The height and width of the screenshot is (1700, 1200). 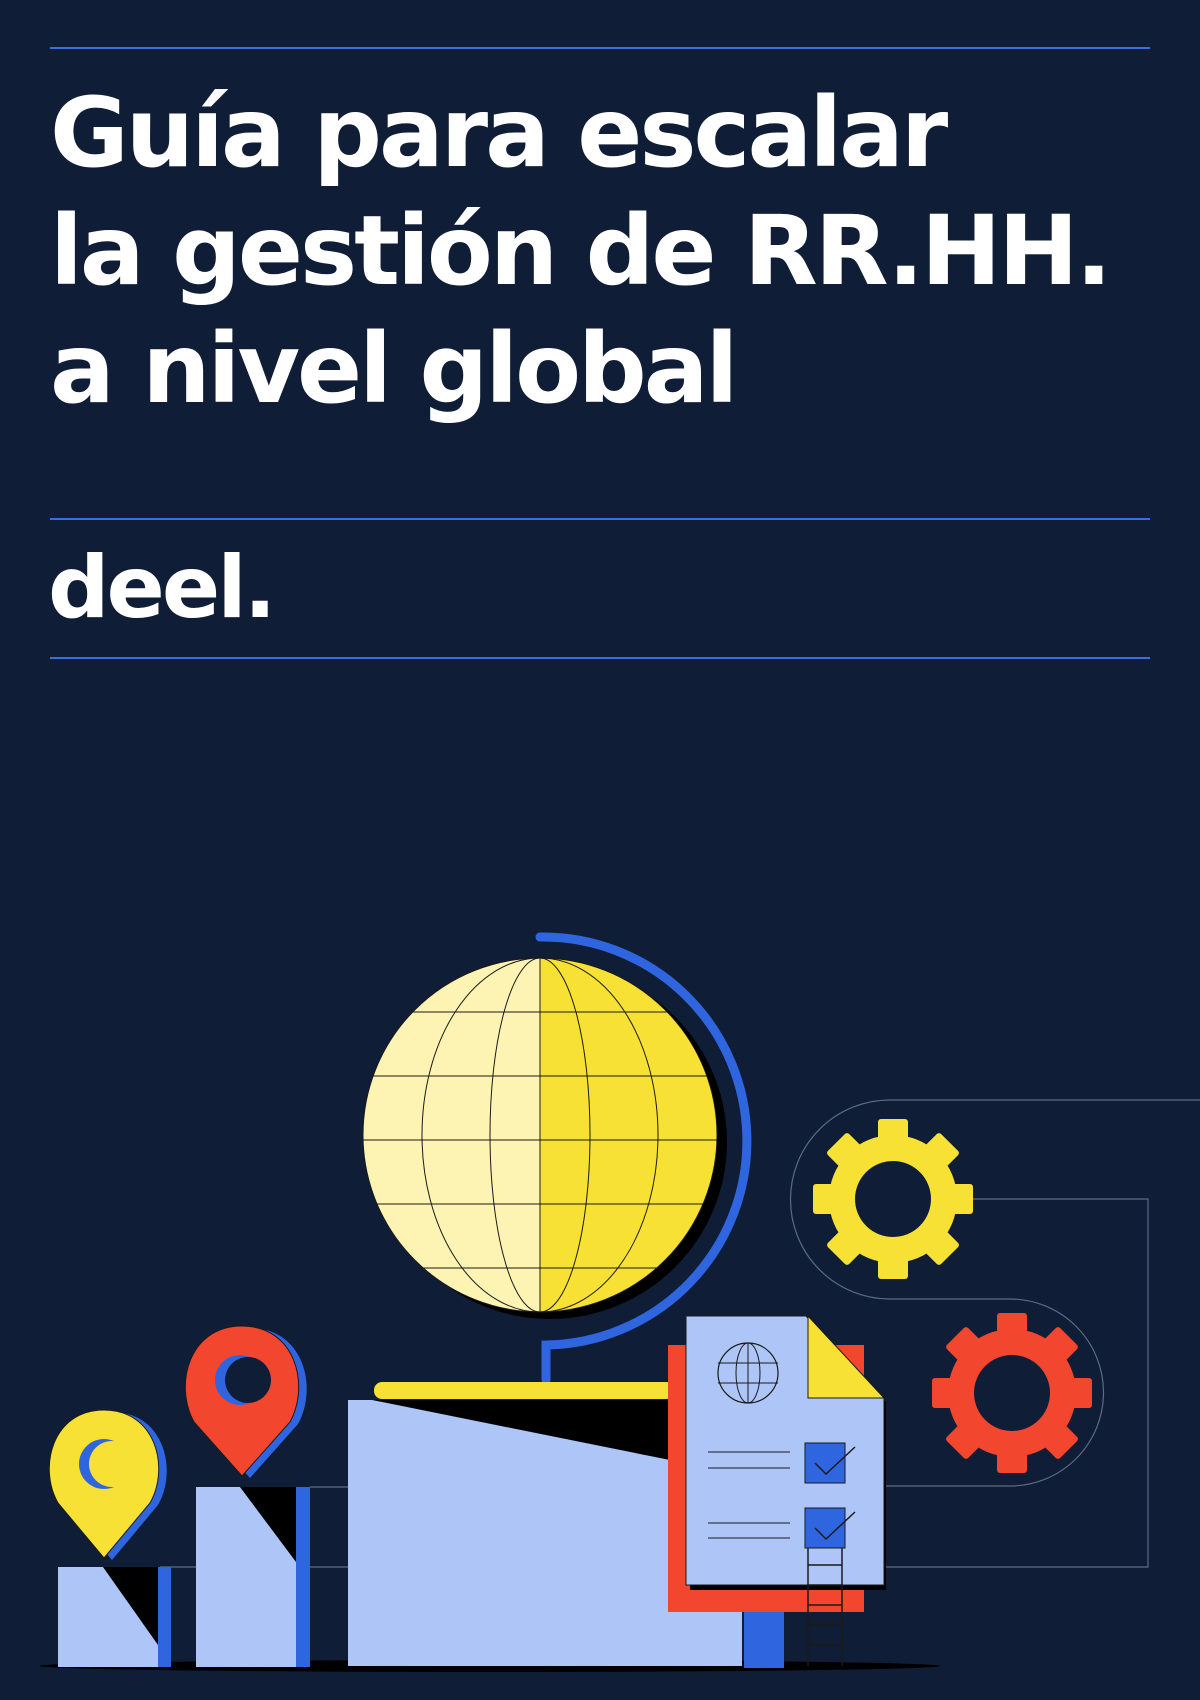 I want to click on shelf-top, so click(x=524, y=1390).